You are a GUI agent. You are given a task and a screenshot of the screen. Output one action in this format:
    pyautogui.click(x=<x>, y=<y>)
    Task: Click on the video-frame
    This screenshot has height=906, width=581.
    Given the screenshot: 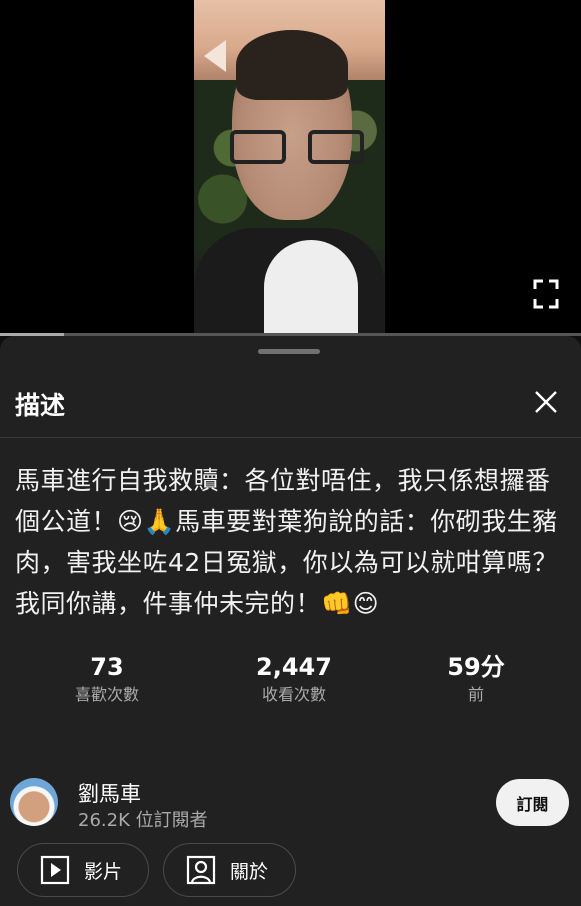 What is the action you would take?
    pyautogui.click(x=289, y=167)
    